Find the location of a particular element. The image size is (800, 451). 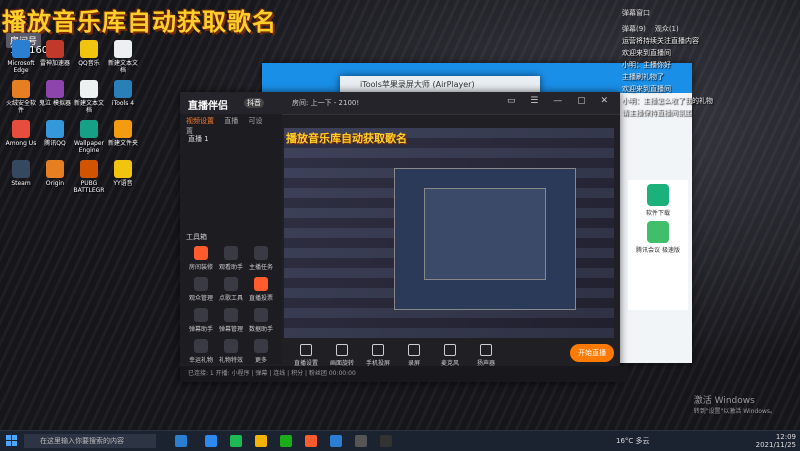

toolbox-item: 主播任务 is located at coordinates (261, 258).